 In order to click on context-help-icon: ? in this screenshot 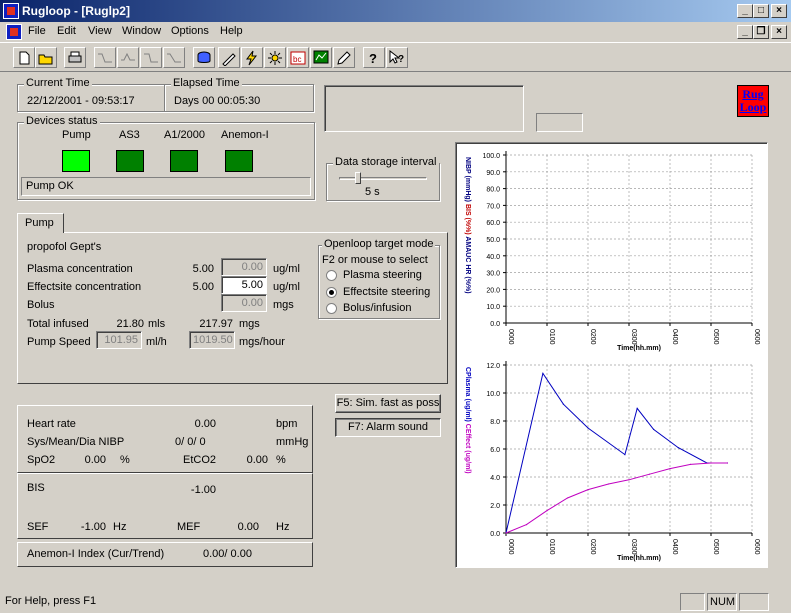, I will do `click(397, 57)`.